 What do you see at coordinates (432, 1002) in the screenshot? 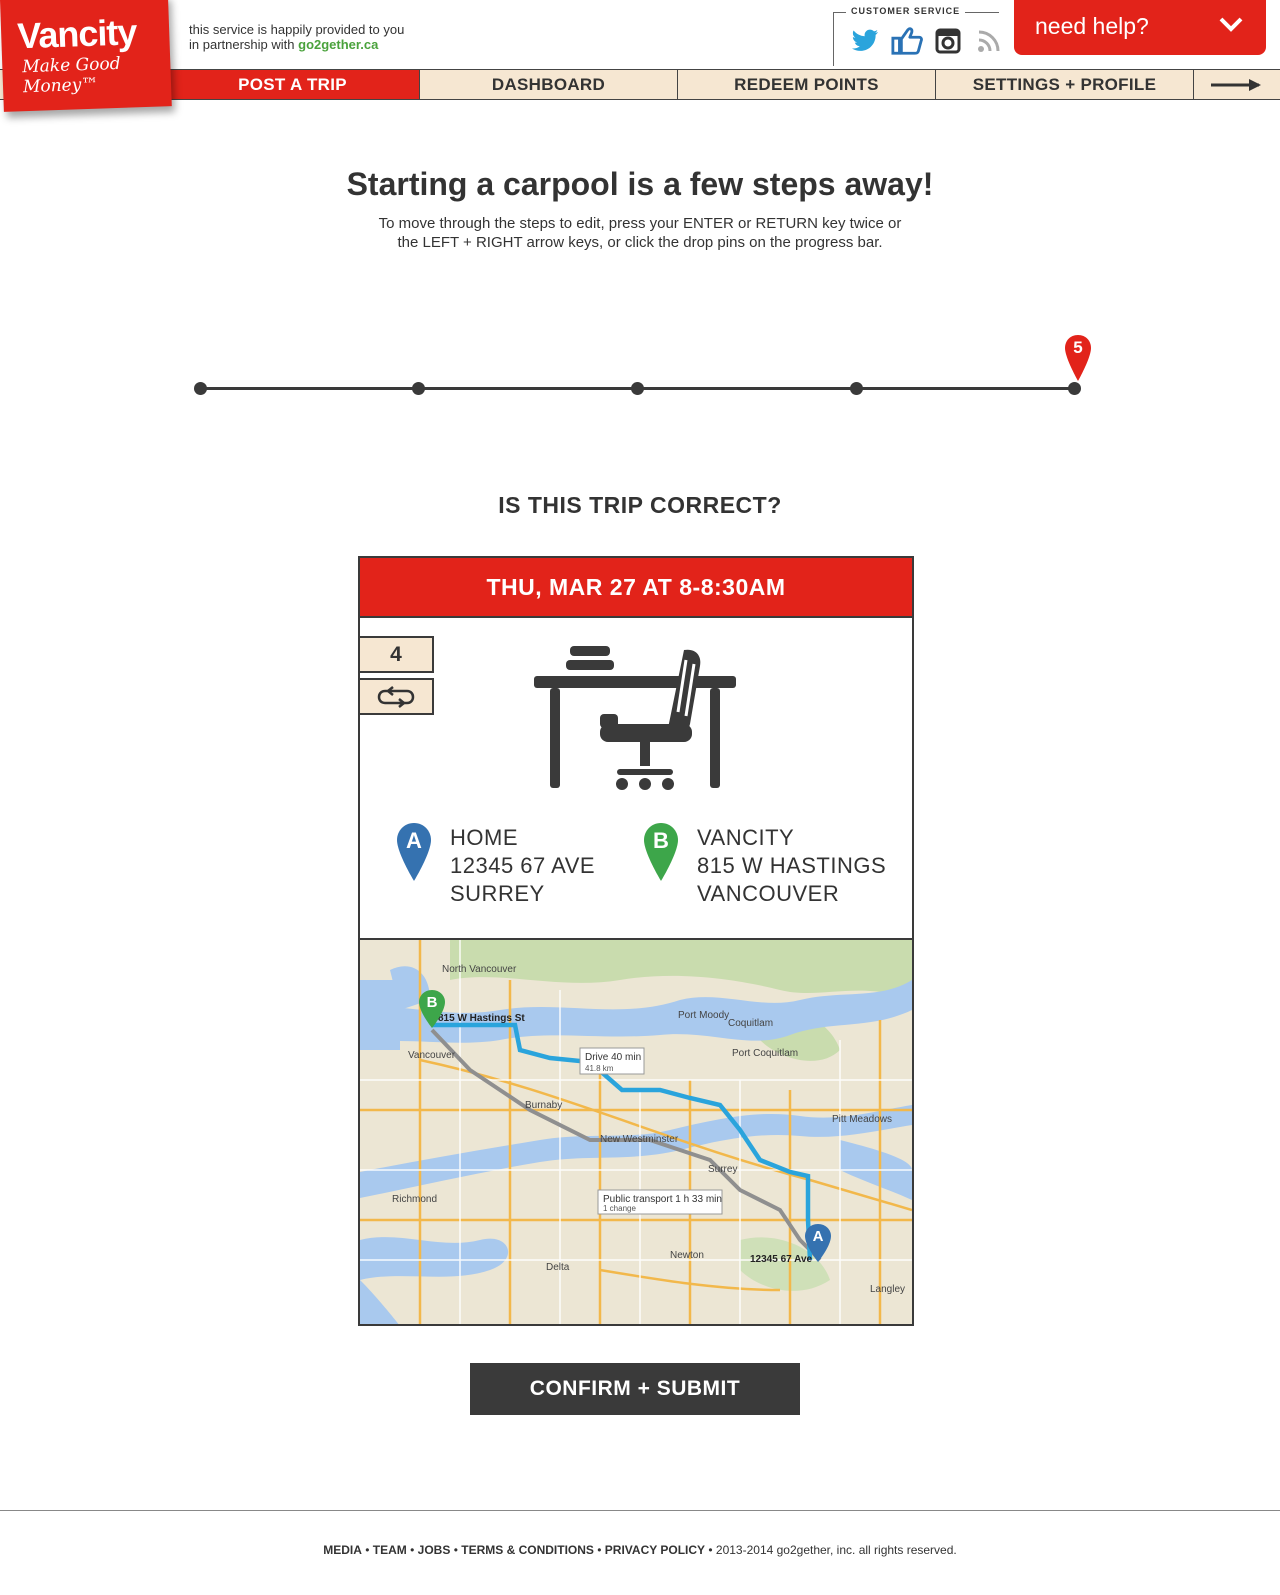
I see `map-marker-b-letter: B` at bounding box center [432, 1002].